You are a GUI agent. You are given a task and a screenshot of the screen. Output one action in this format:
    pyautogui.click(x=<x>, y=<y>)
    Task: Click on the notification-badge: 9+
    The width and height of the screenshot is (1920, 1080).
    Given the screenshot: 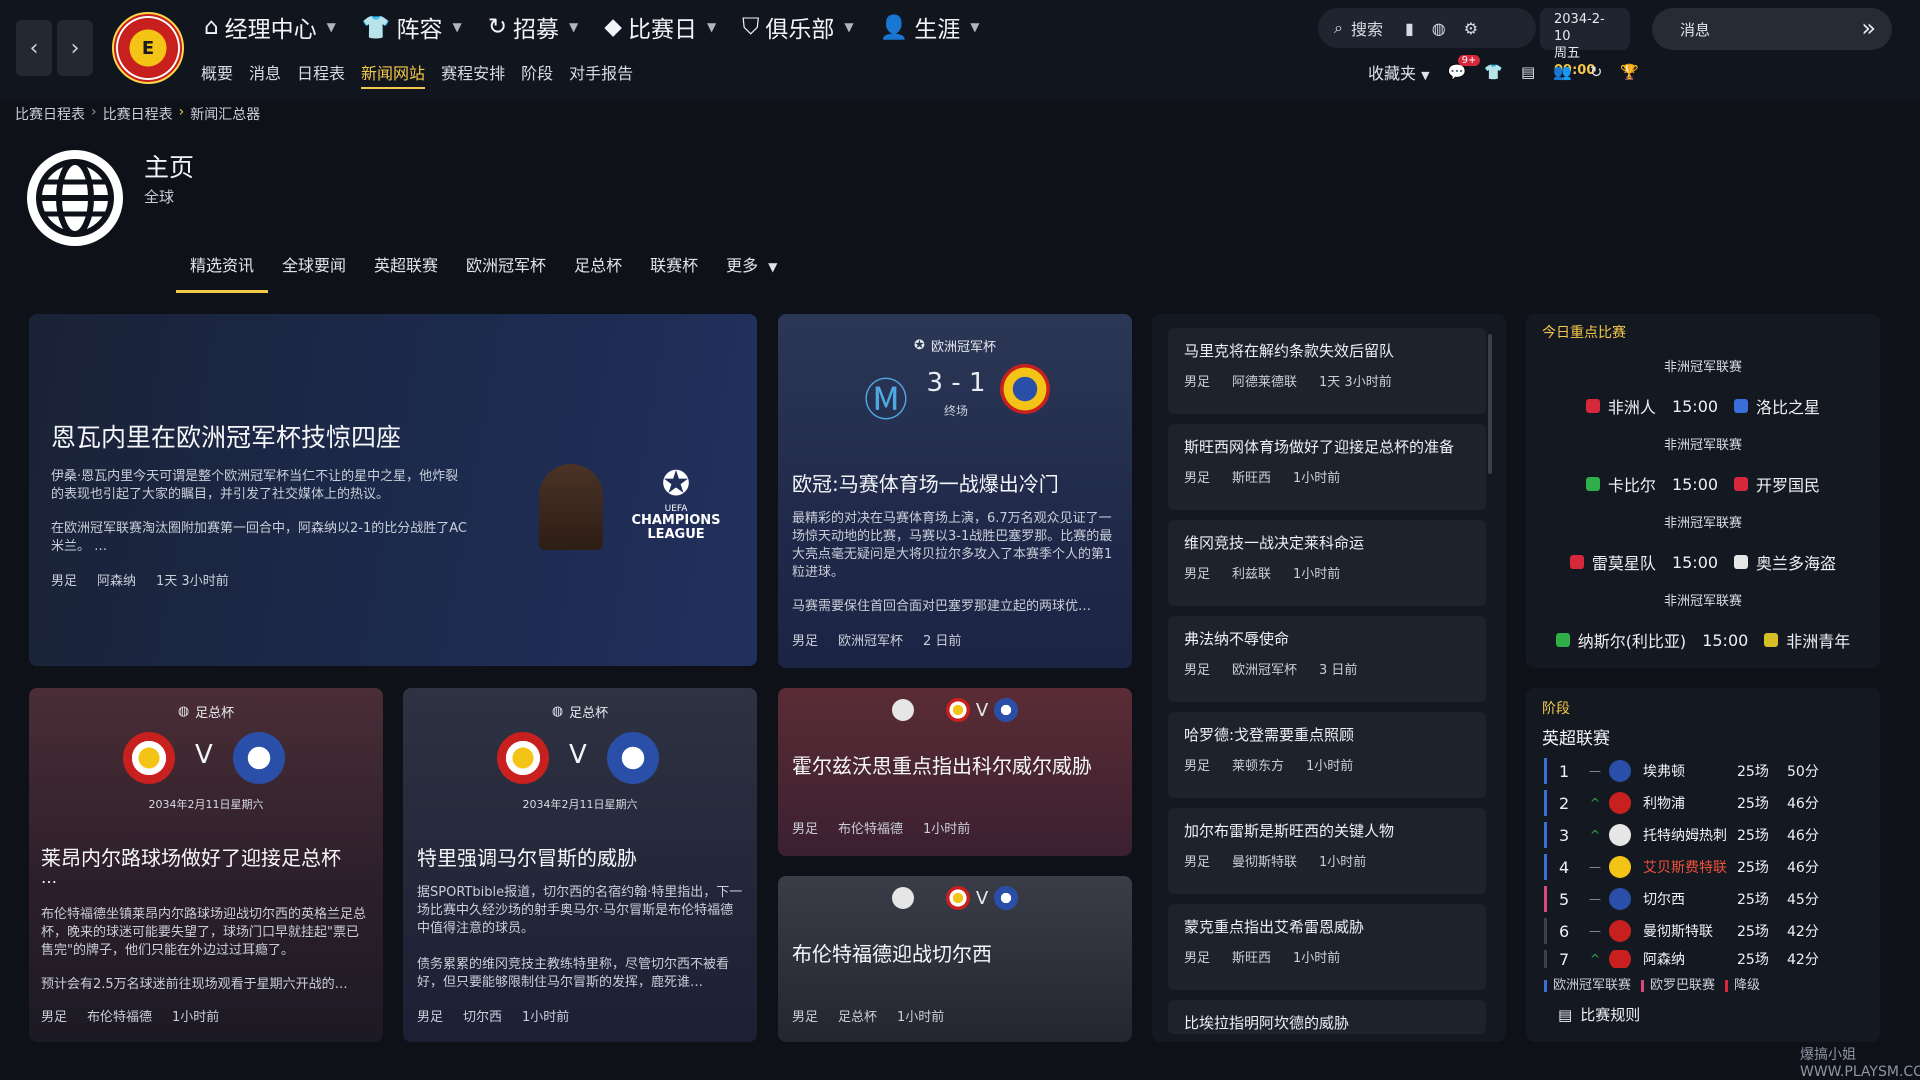 What is the action you would take?
    pyautogui.click(x=1469, y=60)
    